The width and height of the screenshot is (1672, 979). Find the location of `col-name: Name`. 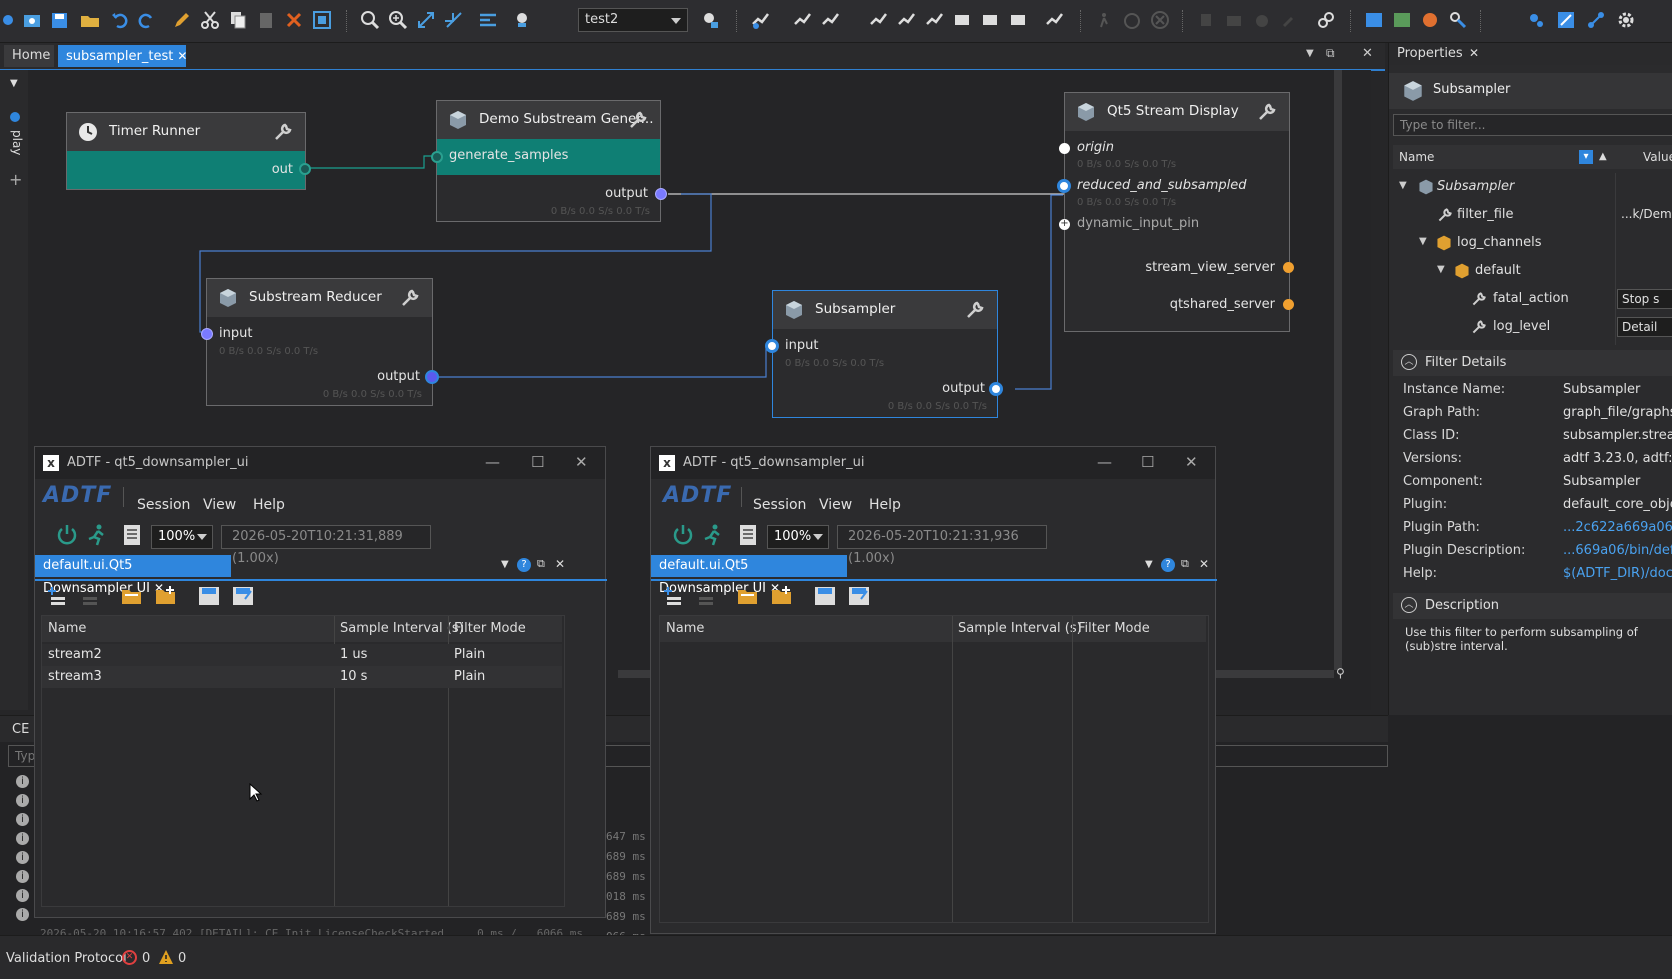

col-name: Name is located at coordinates (67, 629).